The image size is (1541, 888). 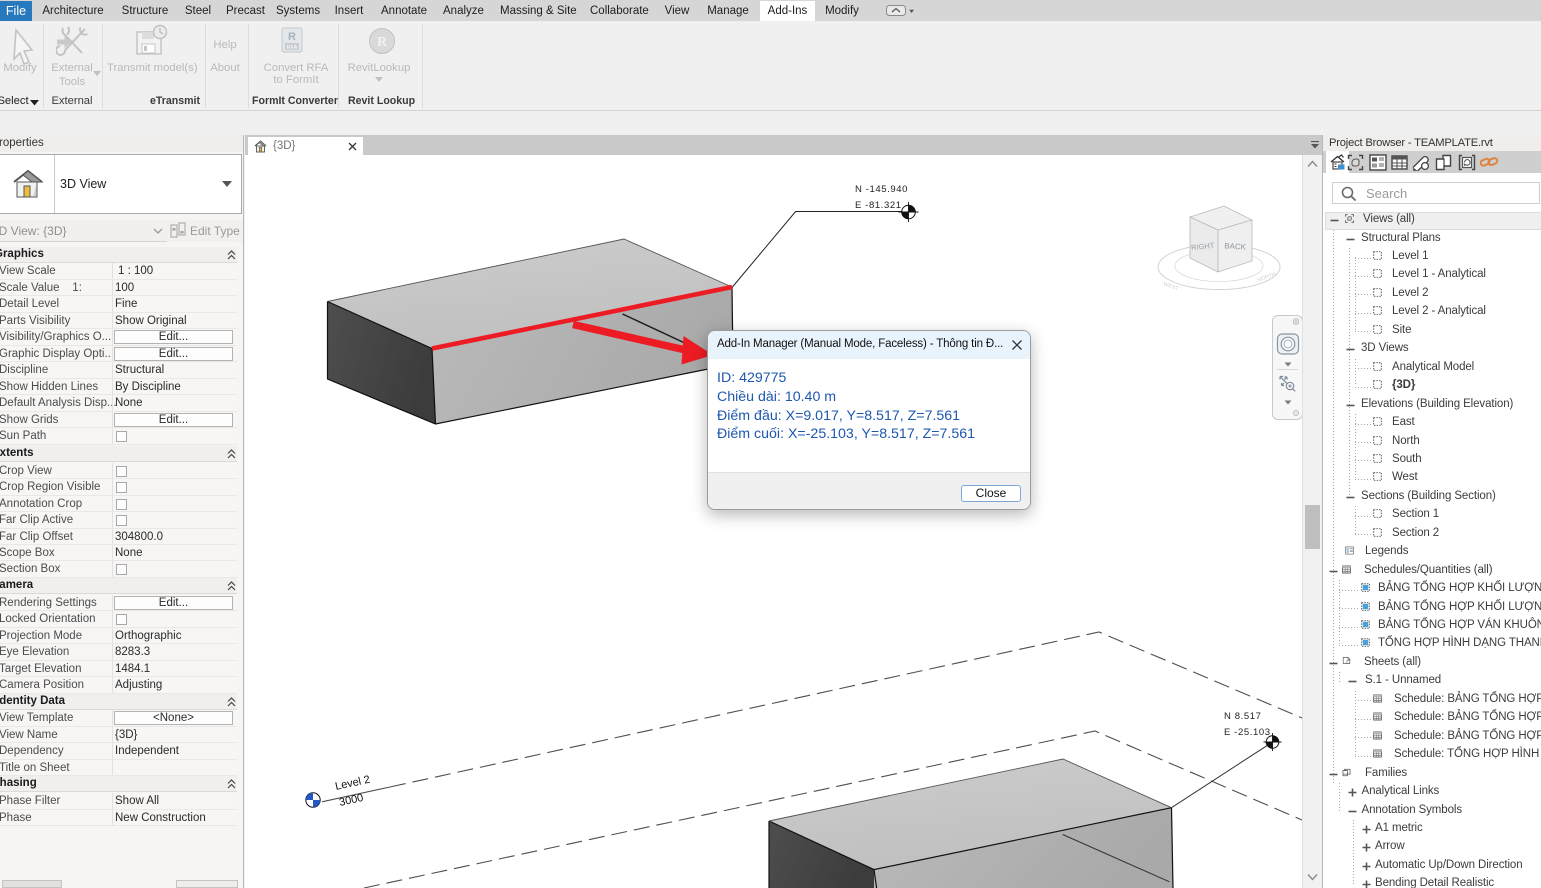 What do you see at coordinates (1267, 278) in the screenshot?
I see `svg-text: NORTH` at bounding box center [1267, 278].